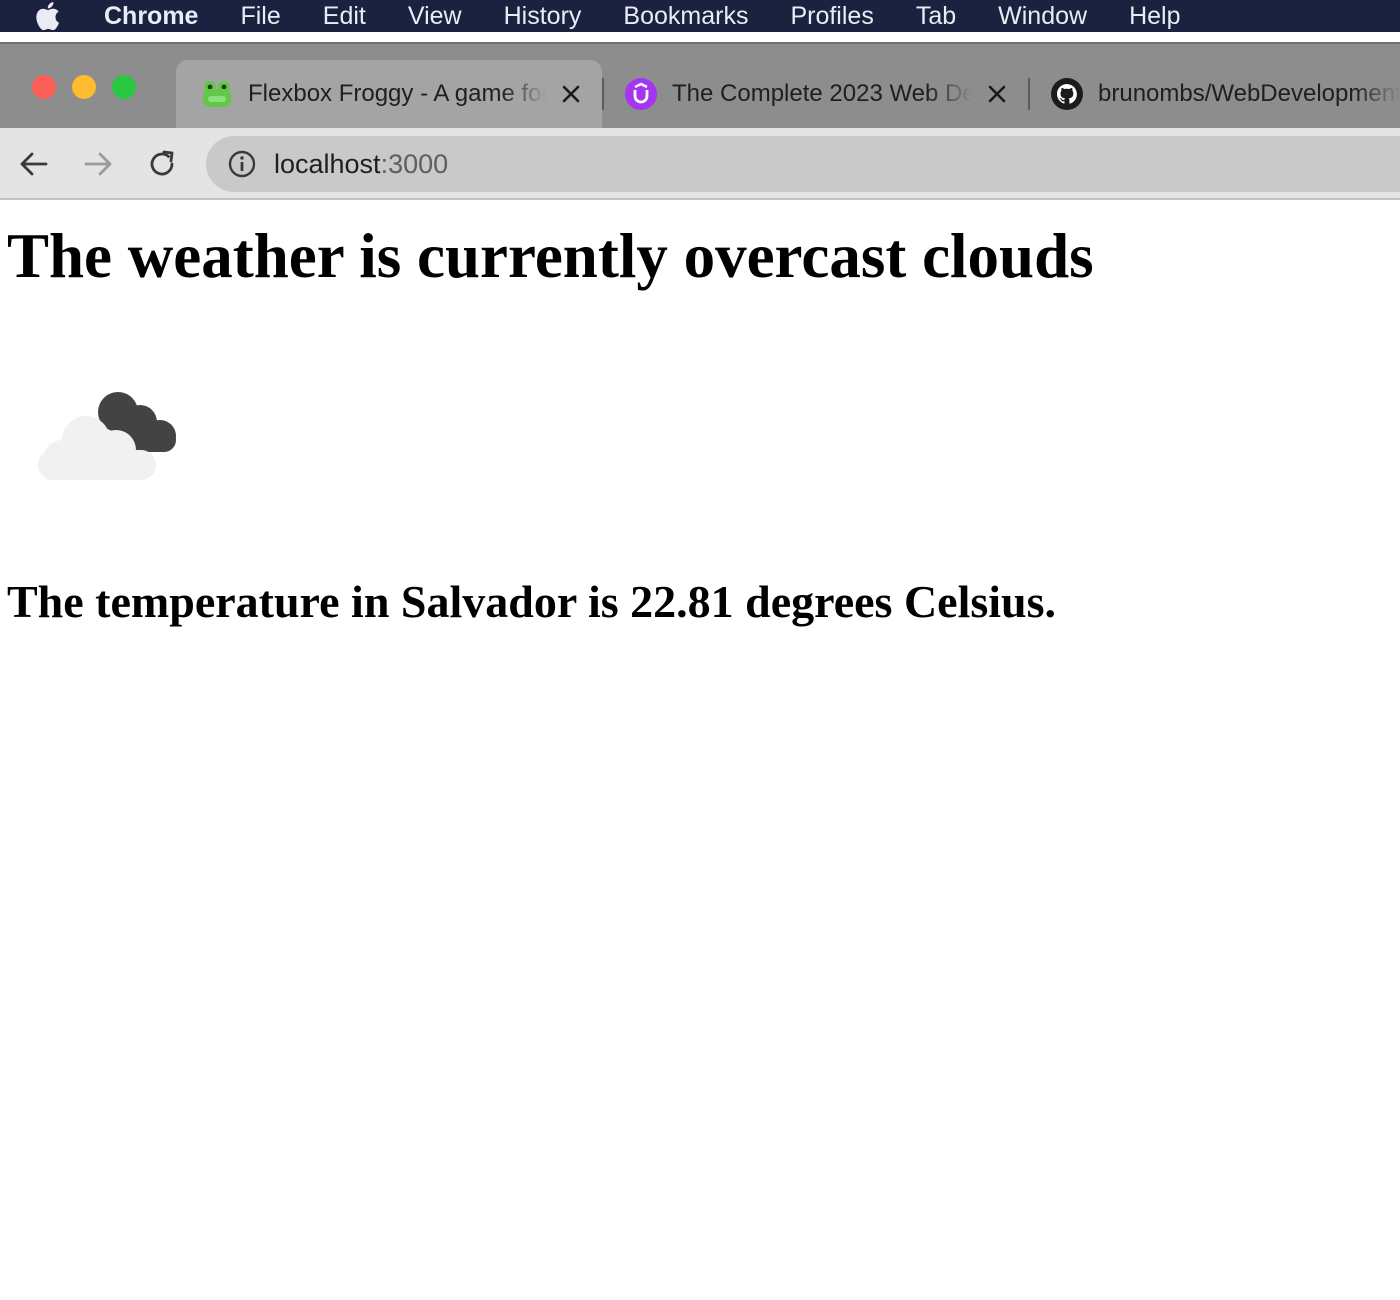  I want to click on menu-edit: Edit, so click(344, 16).